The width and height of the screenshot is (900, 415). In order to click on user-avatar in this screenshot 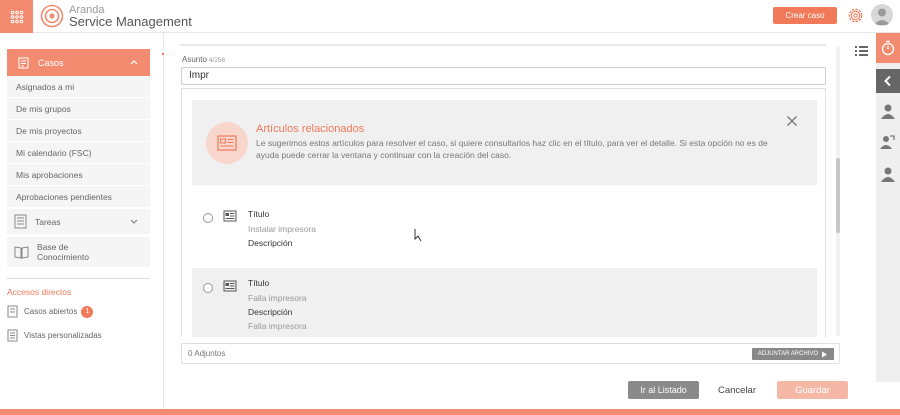, I will do `click(882, 15)`.